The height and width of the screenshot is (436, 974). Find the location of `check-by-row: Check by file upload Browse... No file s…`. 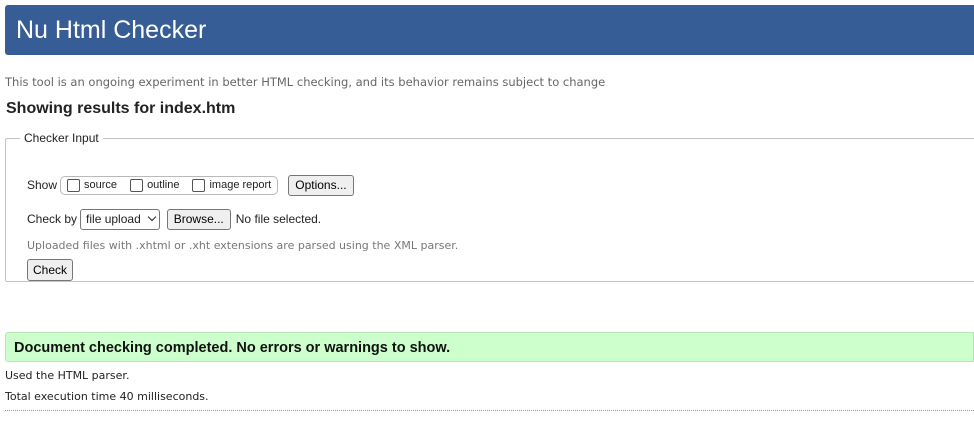

check-by-row: Check by file upload Browse... No file s… is located at coordinates (174, 219).